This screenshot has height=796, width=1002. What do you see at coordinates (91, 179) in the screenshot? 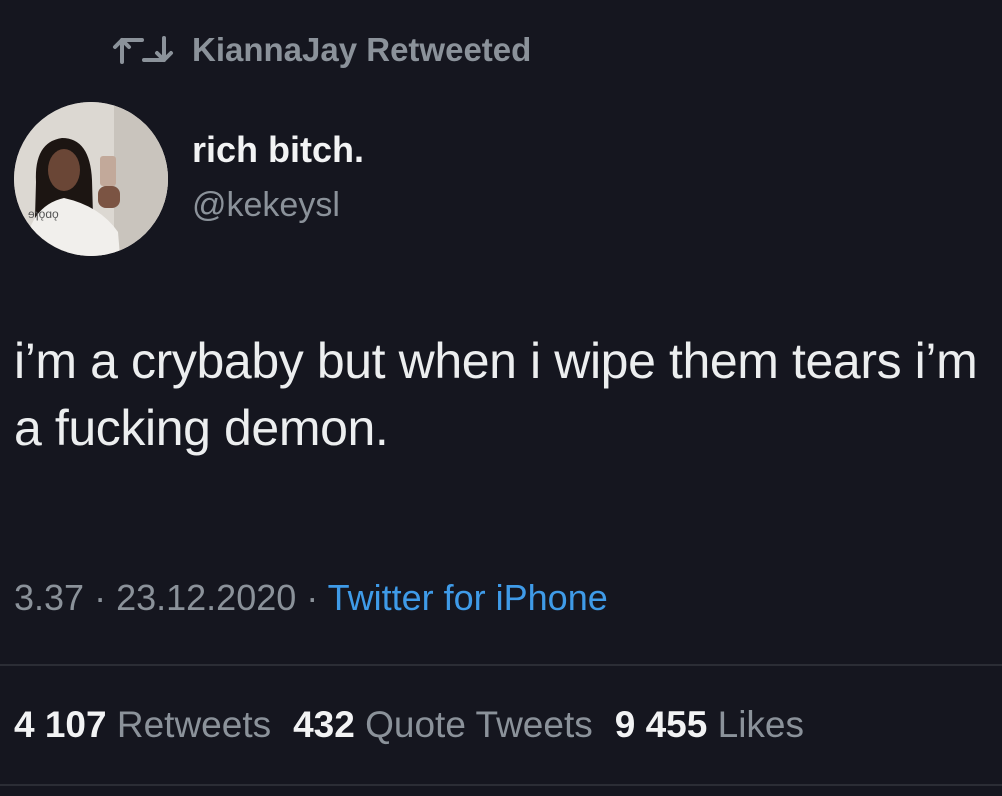
I see `avatar: ɘɿǫɑǫ` at bounding box center [91, 179].